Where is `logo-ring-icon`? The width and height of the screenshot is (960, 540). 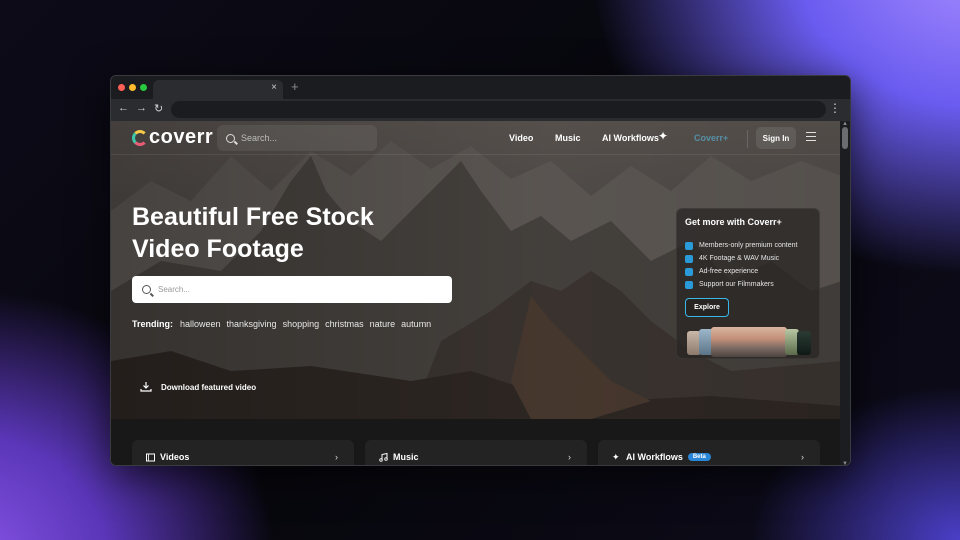
logo-ring-icon is located at coordinates (140, 137).